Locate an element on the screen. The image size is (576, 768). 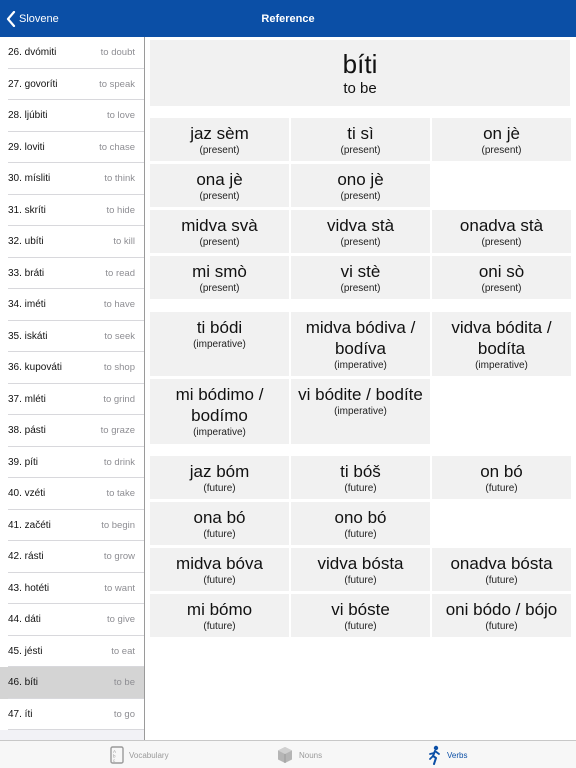
future-form: ona bó is located at coordinates (219, 517).